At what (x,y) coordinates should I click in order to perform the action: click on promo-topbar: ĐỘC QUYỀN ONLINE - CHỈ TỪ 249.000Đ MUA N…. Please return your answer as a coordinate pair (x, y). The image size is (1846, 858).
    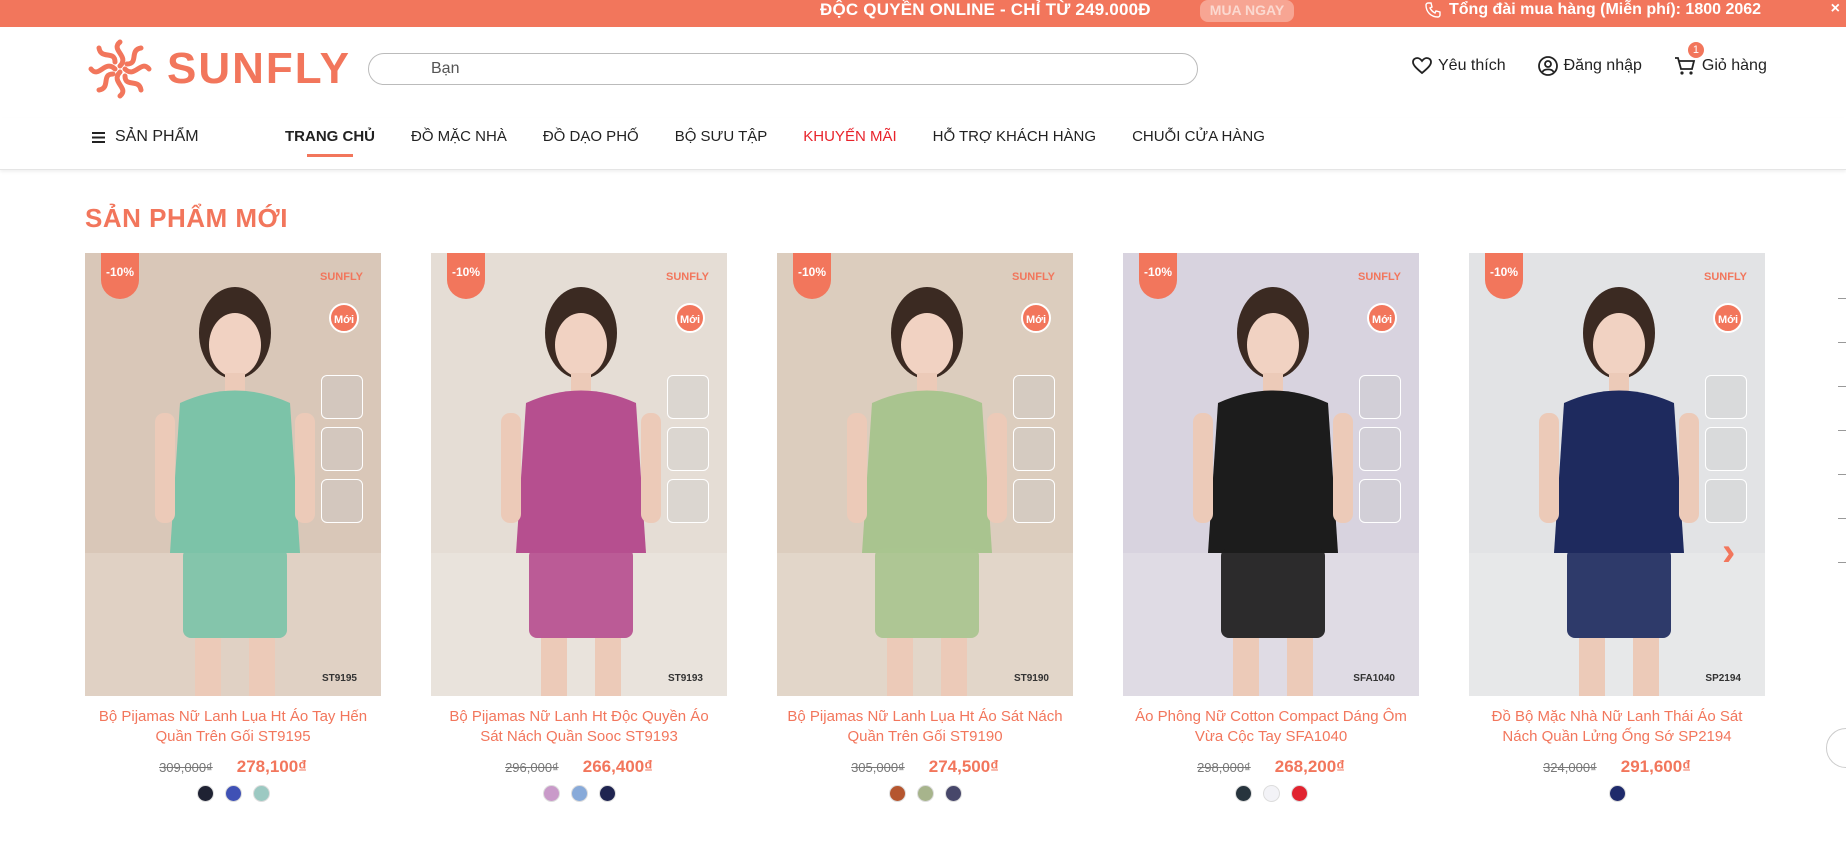
    Looking at the image, I should click on (923, 13).